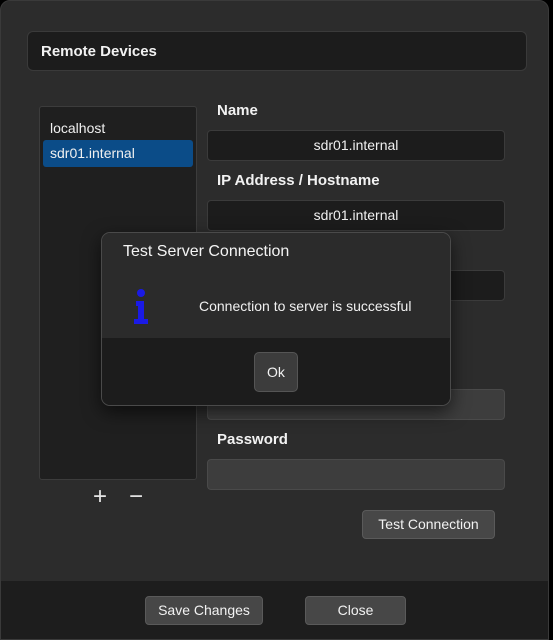 The image size is (553, 640). What do you see at coordinates (276, 372) in the screenshot?
I see `ok-button: Ok` at bounding box center [276, 372].